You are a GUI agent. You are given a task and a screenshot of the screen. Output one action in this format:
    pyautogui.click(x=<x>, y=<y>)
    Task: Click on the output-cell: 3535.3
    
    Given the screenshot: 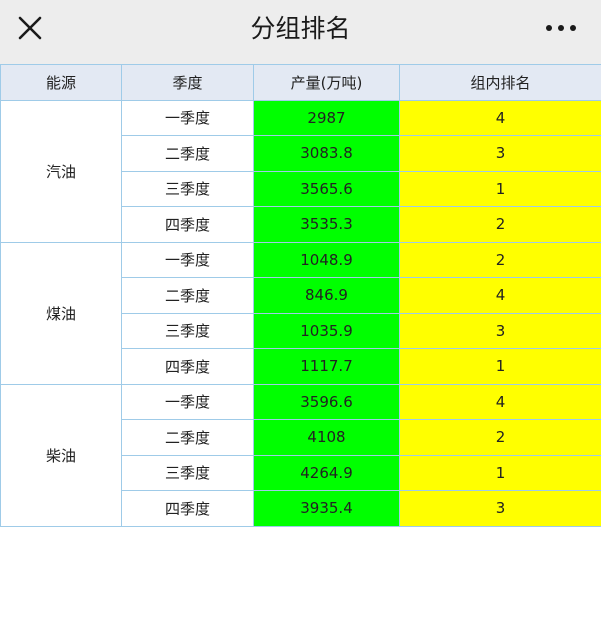 What is the action you would take?
    pyautogui.click(x=326, y=224)
    